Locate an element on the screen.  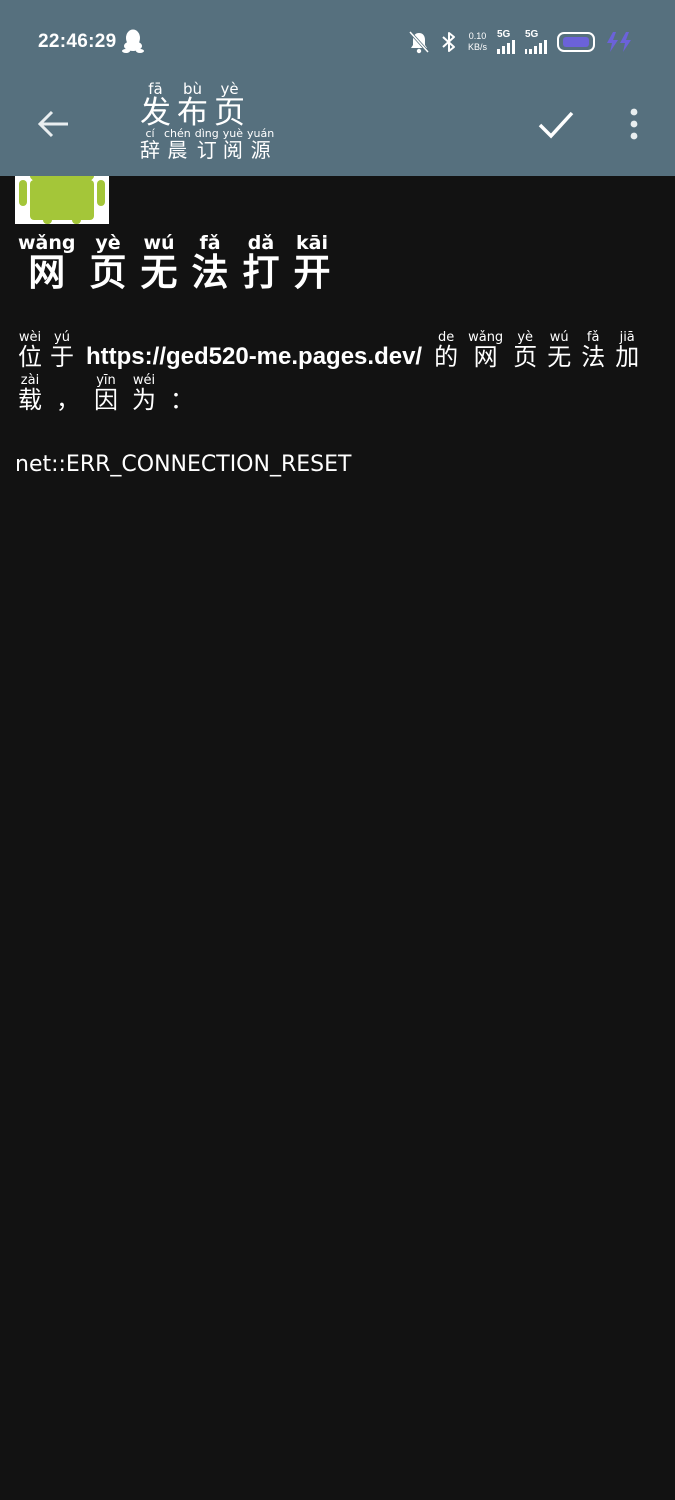
subtitle-hanzi: 源 is located at coordinates (260, 150).